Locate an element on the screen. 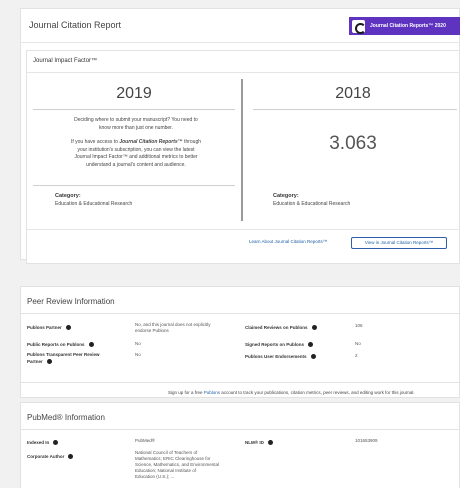  corporate-author-label: Corporate Author is located at coordinates (50, 456).